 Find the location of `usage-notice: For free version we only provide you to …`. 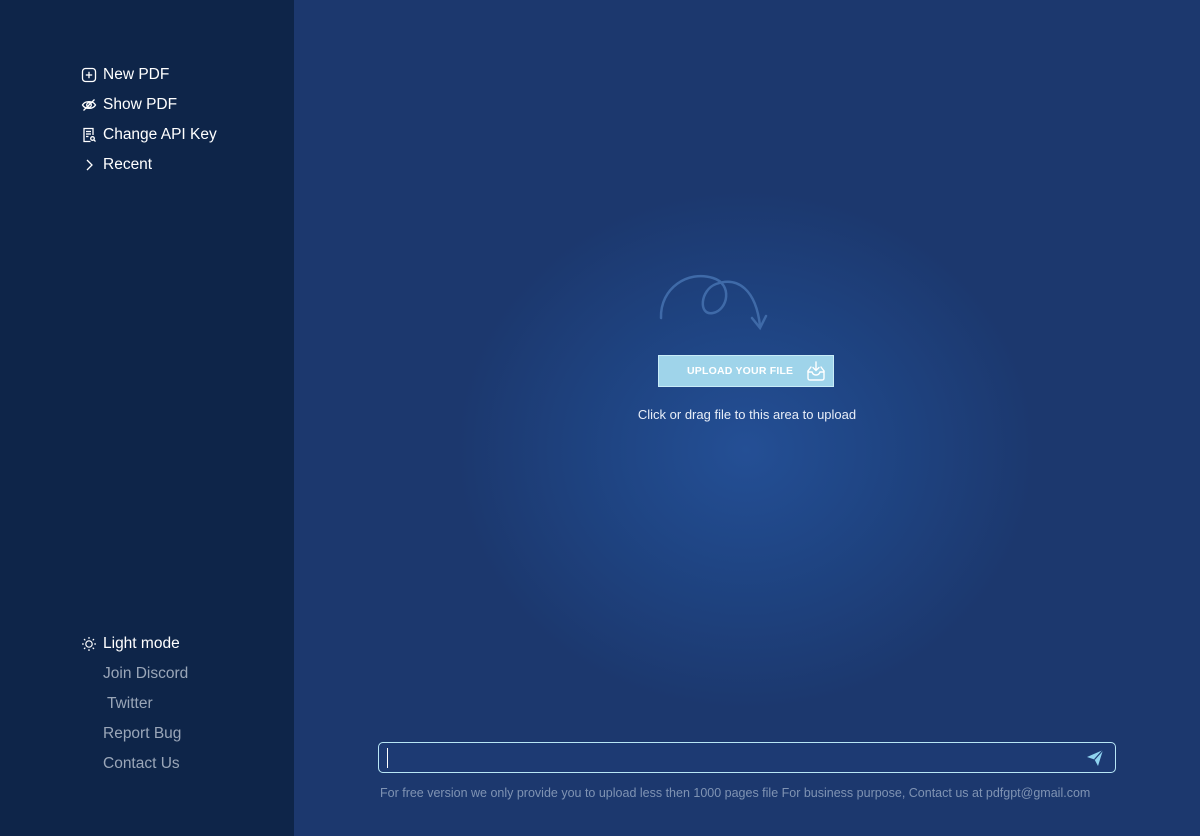

usage-notice: For free version we only provide you to … is located at coordinates (735, 793).